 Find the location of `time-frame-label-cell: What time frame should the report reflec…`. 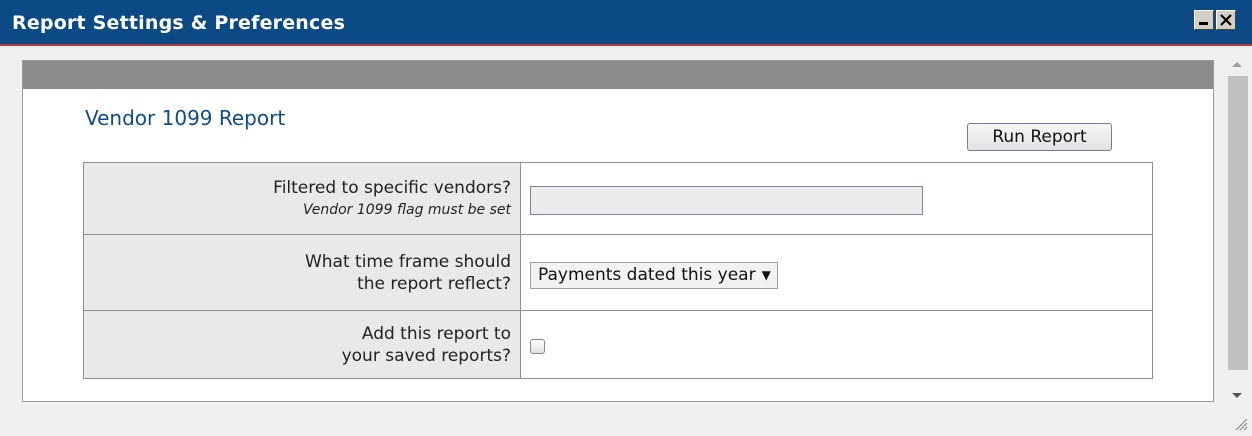

time-frame-label-cell: What time frame should the report reflec… is located at coordinates (302, 272).